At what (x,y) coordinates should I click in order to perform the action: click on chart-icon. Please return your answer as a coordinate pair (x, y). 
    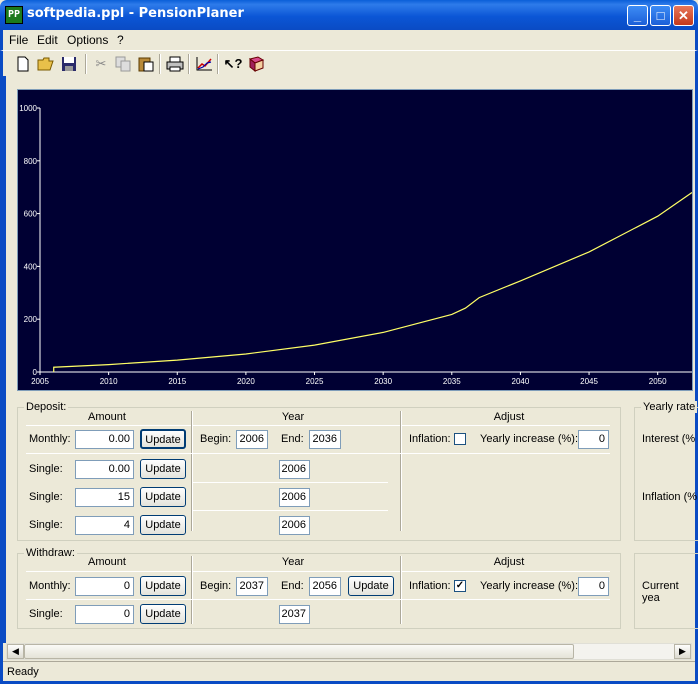
    Looking at the image, I should click on (204, 64).